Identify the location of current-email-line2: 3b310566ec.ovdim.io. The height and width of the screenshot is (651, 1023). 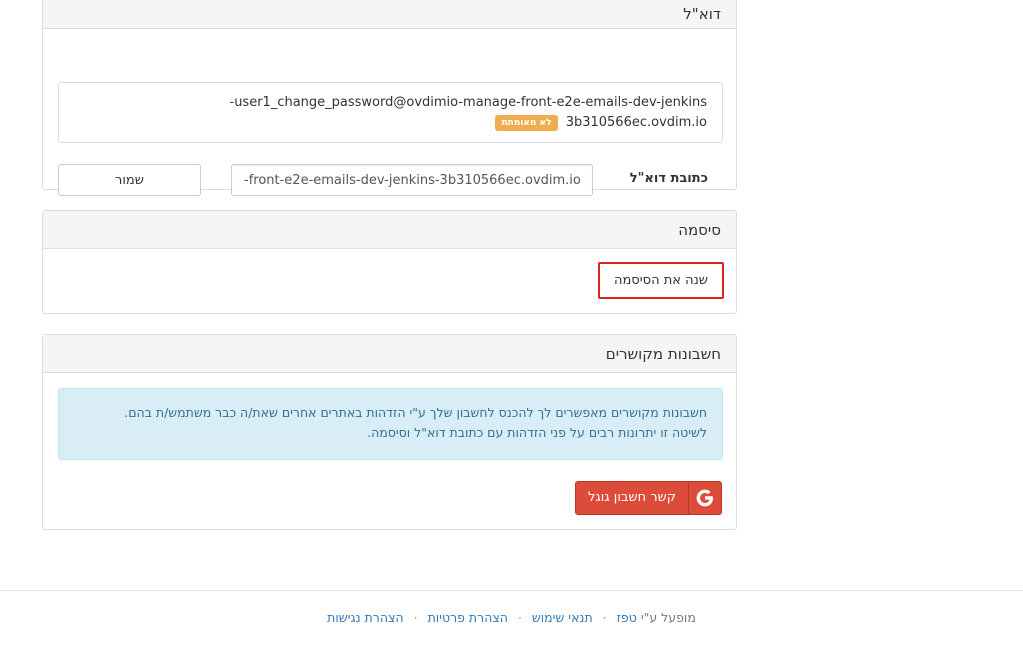
(636, 122).